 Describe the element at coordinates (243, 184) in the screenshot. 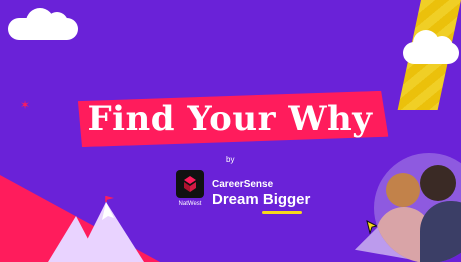

I see `product-name: CareerSense` at that location.